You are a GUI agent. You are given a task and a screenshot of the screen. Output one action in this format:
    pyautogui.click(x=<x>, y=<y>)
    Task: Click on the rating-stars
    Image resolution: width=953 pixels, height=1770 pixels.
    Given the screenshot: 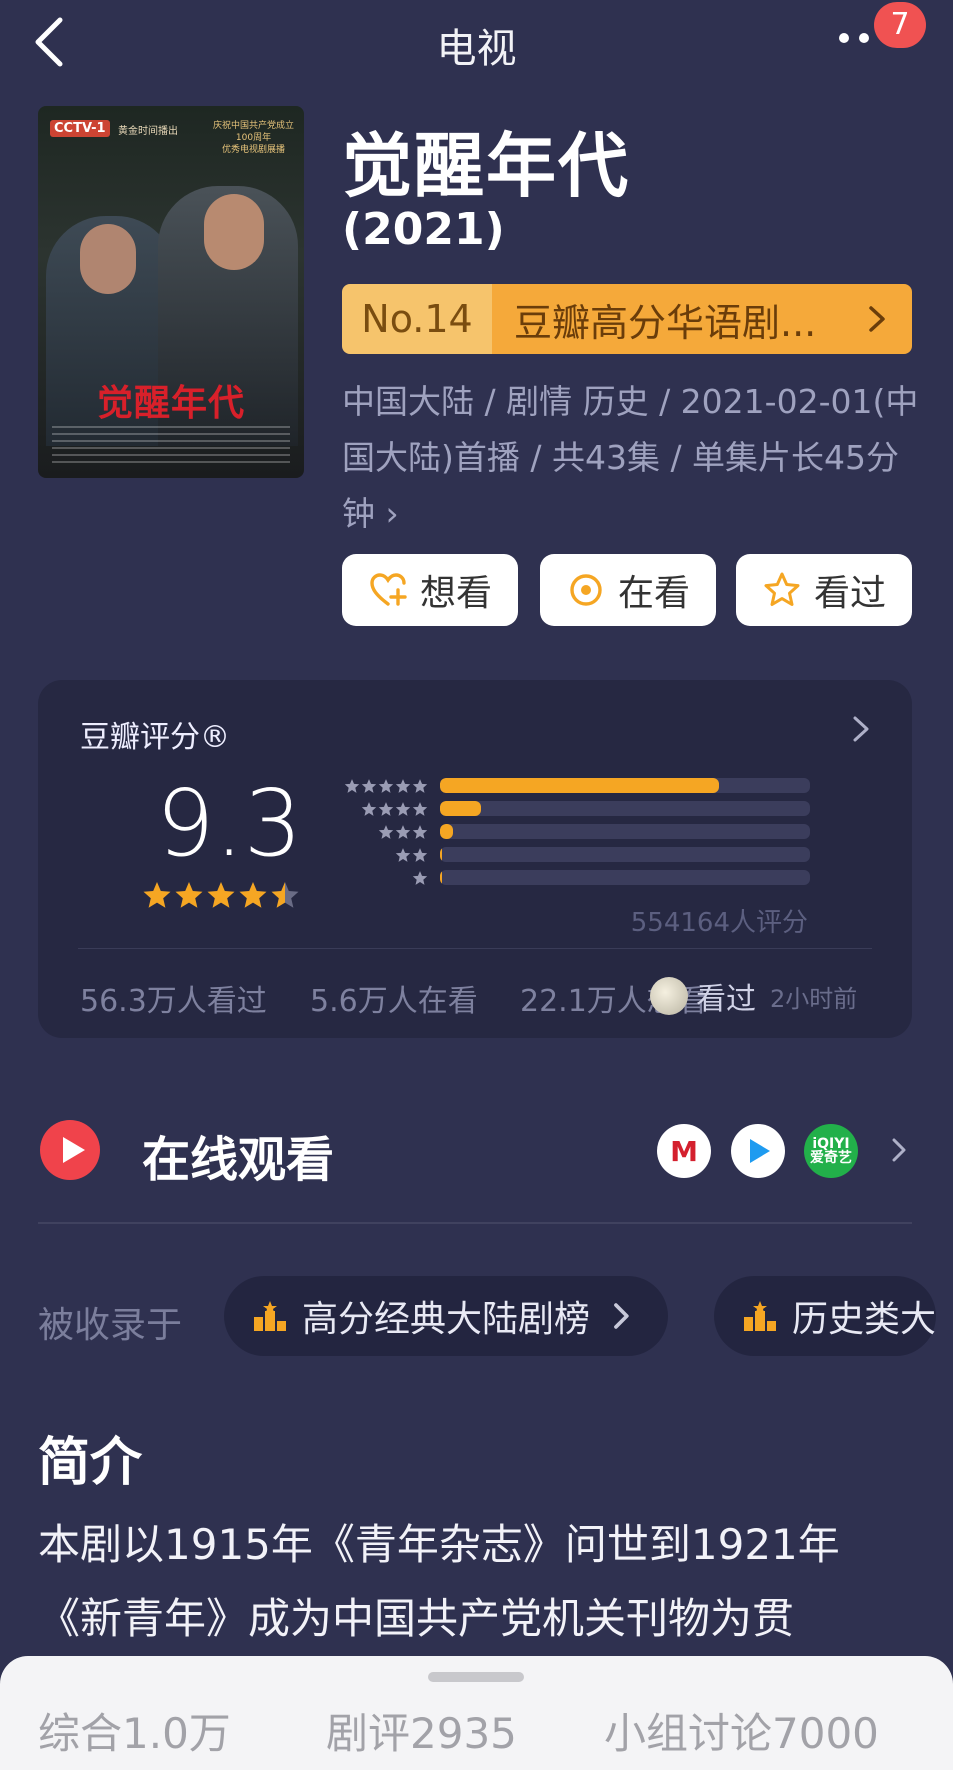 What is the action you would take?
    pyautogui.click(x=221, y=895)
    